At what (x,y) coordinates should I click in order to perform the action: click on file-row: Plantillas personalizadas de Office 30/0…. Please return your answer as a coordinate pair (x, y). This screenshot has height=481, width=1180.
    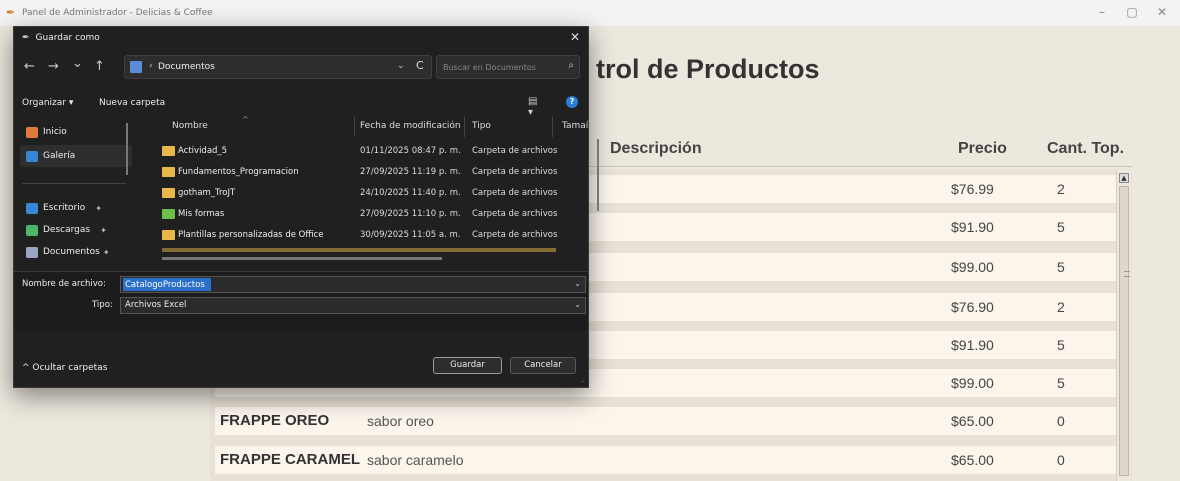
    Looking at the image, I should click on (357, 235).